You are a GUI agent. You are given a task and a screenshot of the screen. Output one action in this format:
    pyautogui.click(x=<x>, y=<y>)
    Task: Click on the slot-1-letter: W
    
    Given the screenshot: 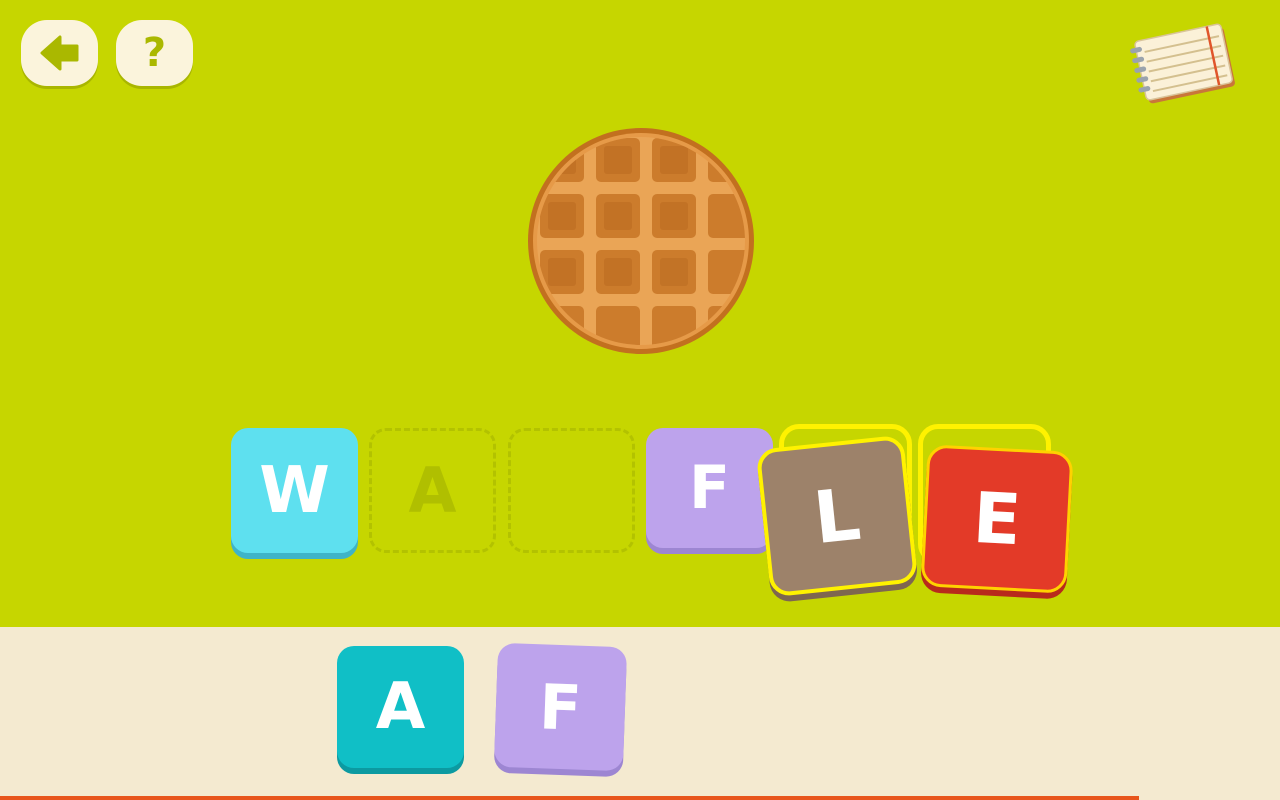 What is the action you would take?
    pyautogui.click(x=294, y=490)
    